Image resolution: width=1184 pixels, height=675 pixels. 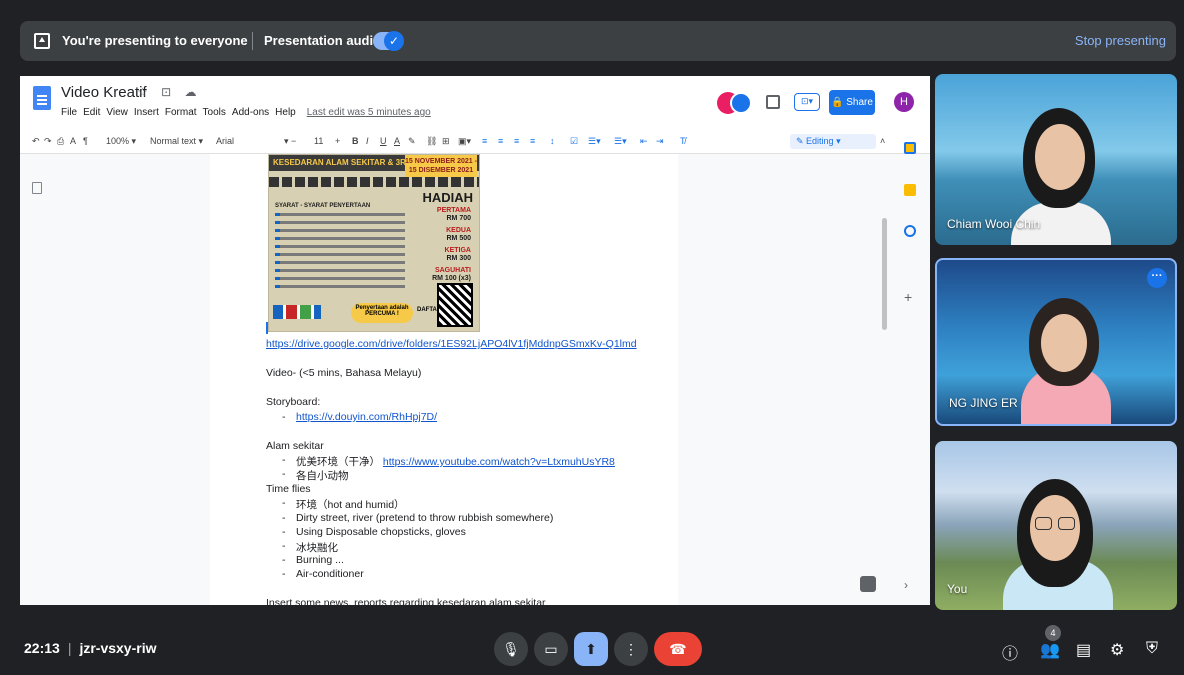 I want to click on meeting-info: 22:13 | jzr-vsxy-riw, so click(x=90, y=648).